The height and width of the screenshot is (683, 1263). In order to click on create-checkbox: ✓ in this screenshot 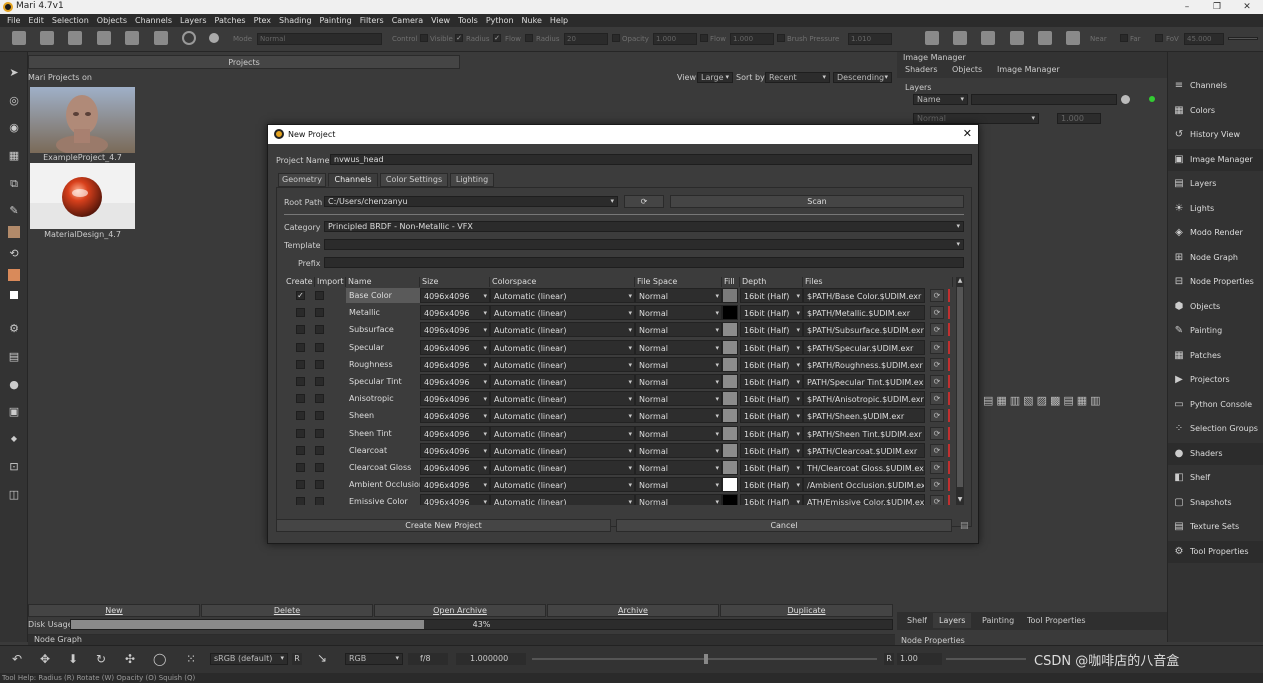, I will do `click(300, 295)`.